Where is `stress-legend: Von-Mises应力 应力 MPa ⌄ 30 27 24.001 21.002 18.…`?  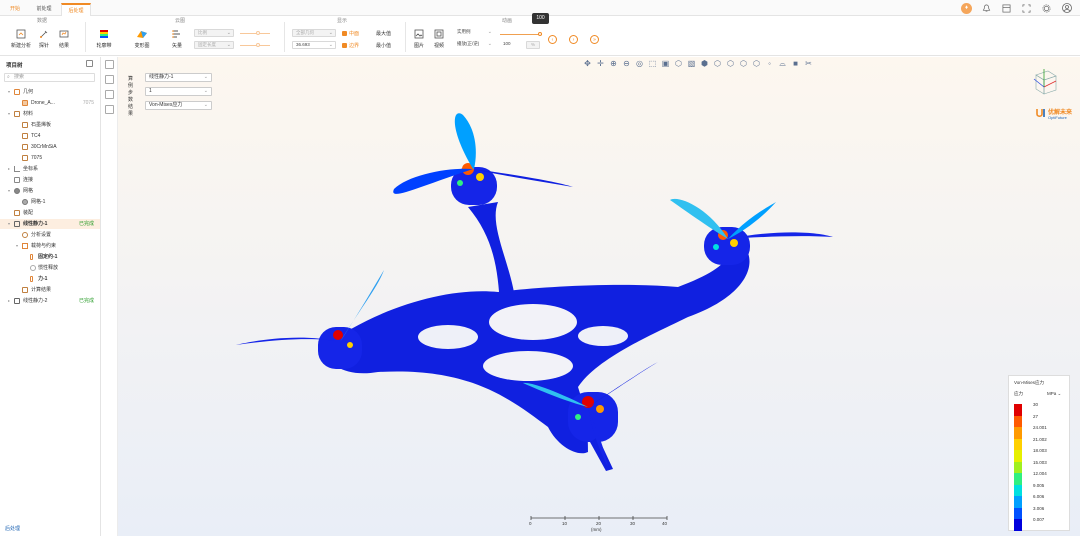 stress-legend: Von-Mises应力 应力 MPa ⌄ 30 27 24.001 21.002 18.… is located at coordinates (1039, 453).